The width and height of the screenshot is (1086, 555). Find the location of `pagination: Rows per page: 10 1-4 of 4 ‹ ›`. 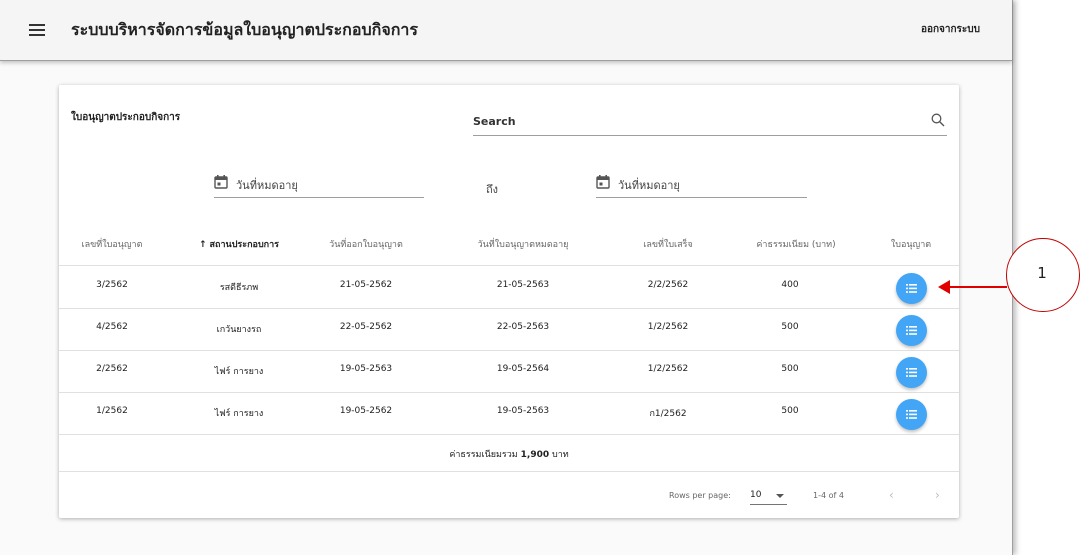

pagination: Rows per page: 10 1-4 of 4 ‹ › is located at coordinates (509, 495).